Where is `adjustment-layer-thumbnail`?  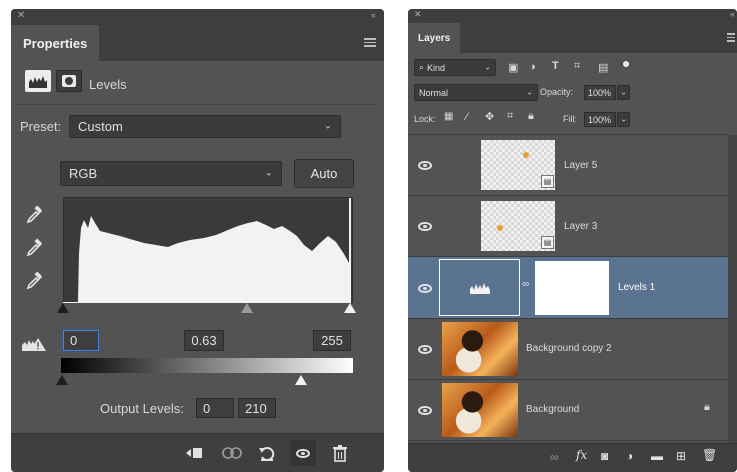 adjustment-layer-thumbnail is located at coordinates (479, 287).